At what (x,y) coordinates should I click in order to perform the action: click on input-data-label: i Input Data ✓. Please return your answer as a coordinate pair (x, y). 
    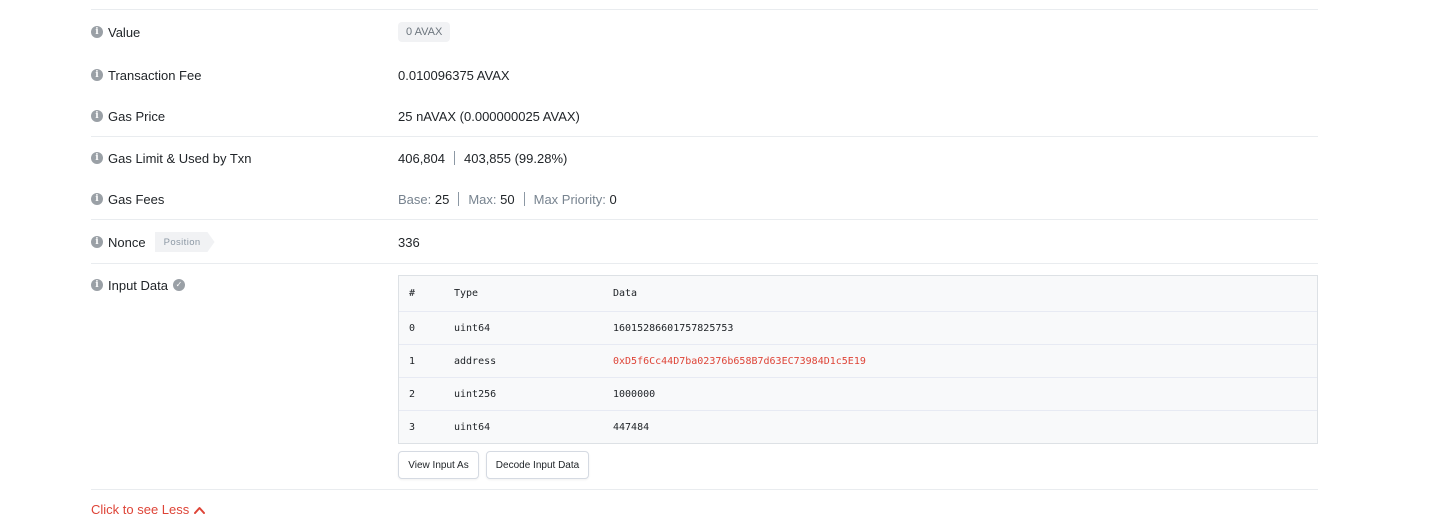
    Looking at the image, I should click on (138, 285).